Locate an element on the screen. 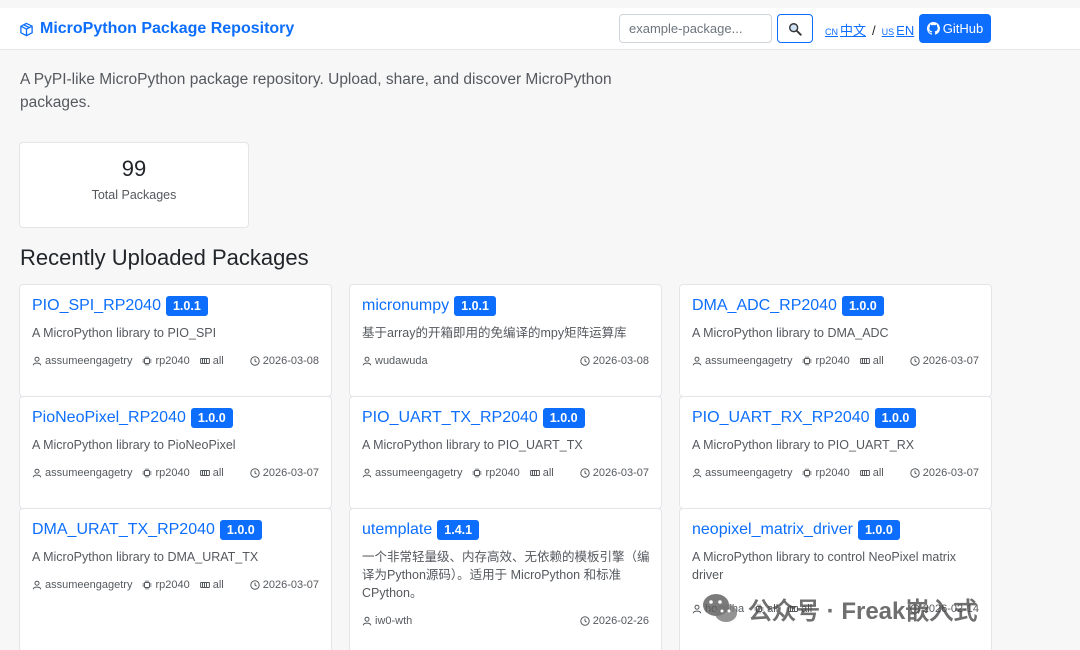 The image size is (1080, 650). package-name-link: utemplate is located at coordinates (397, 530).